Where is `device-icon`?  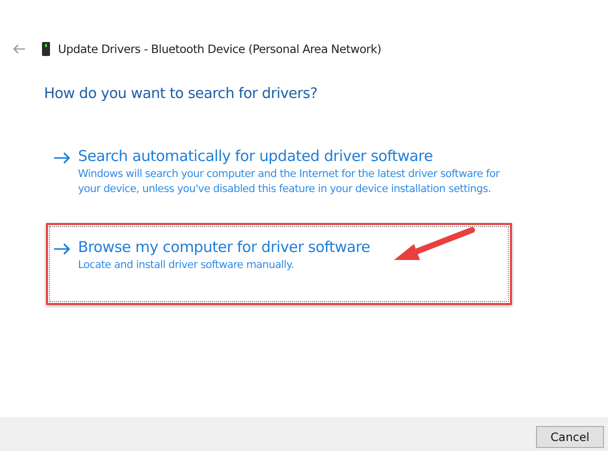
device-icon is located at coordinates (46, 49).